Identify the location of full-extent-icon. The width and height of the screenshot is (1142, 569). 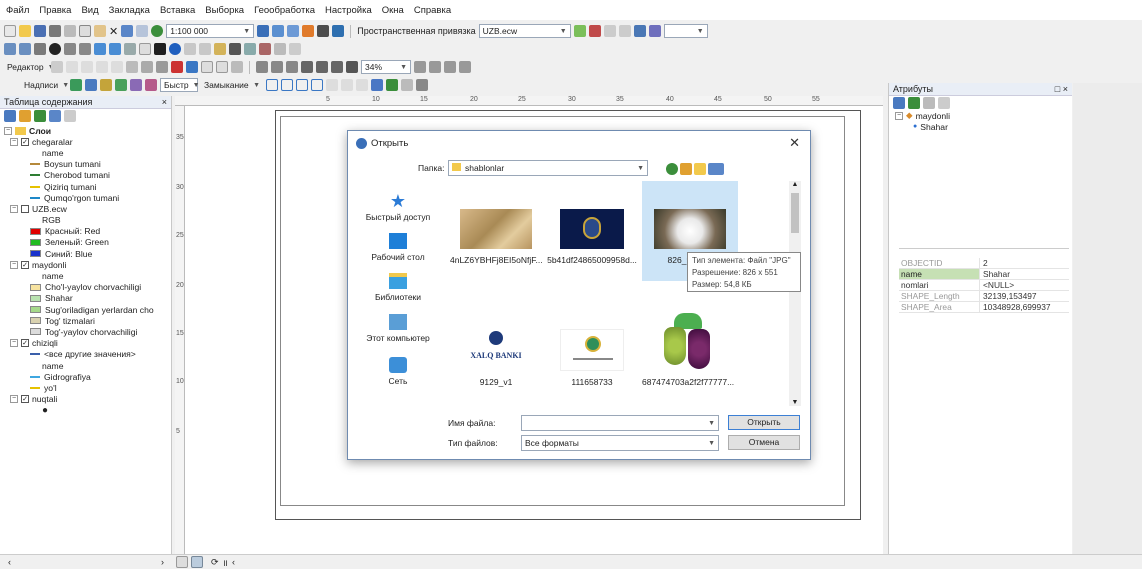
(55, 49).